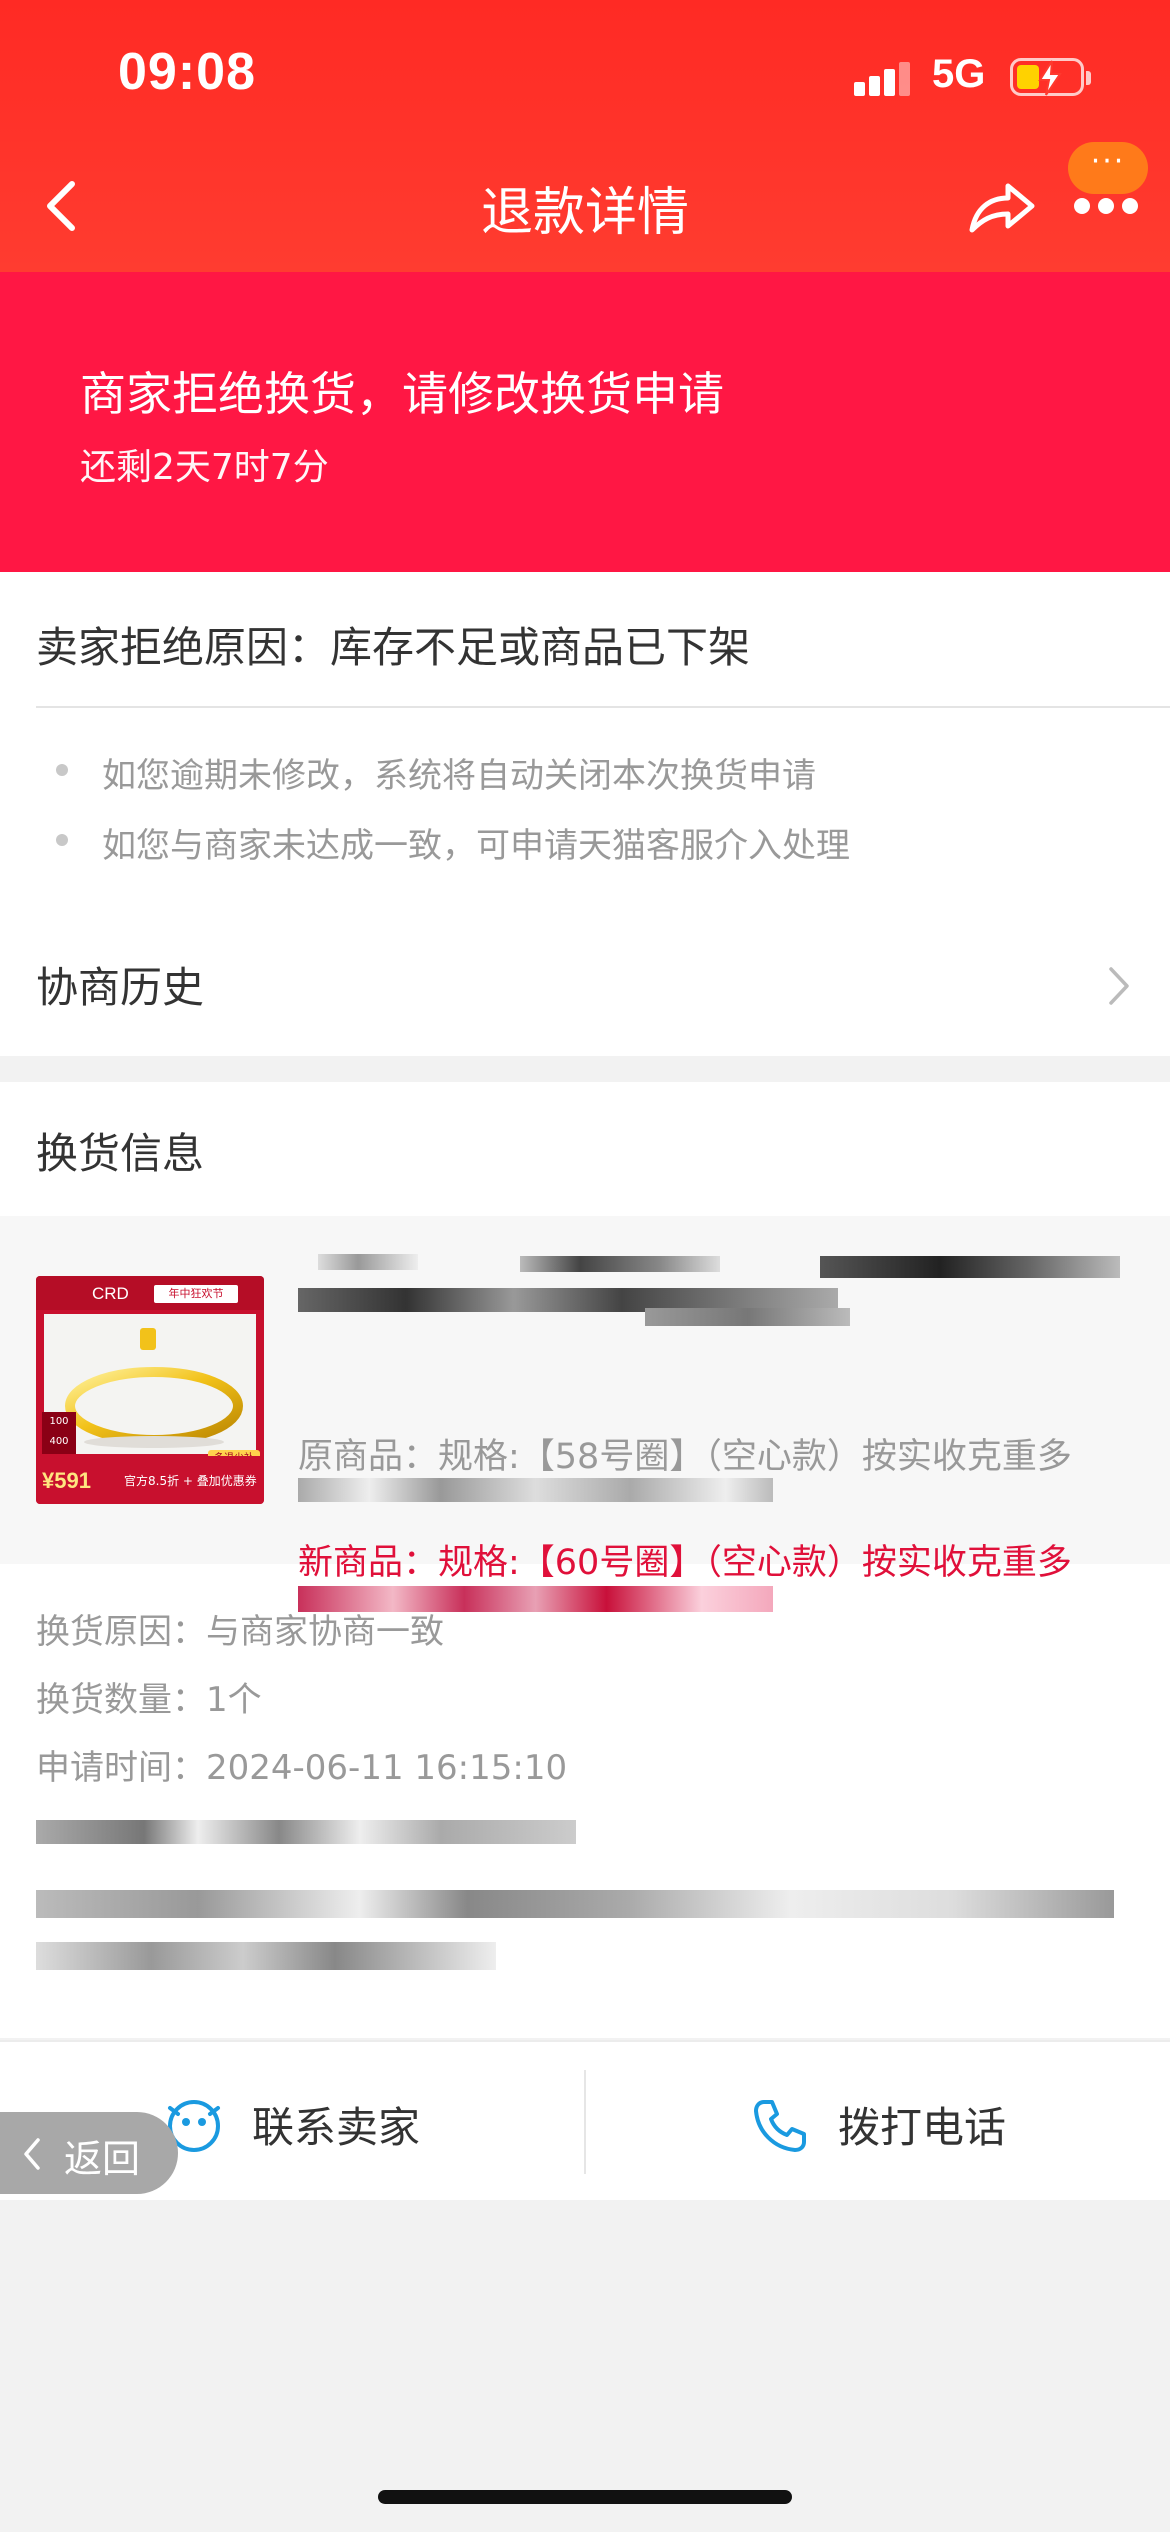 The image size is (1170, 2532). Describe the element at coordinates (476, 846) in the screenshot. I see `tip-item: 如您与商家未达成一致，可申请天猫客服介入处理` at that location.